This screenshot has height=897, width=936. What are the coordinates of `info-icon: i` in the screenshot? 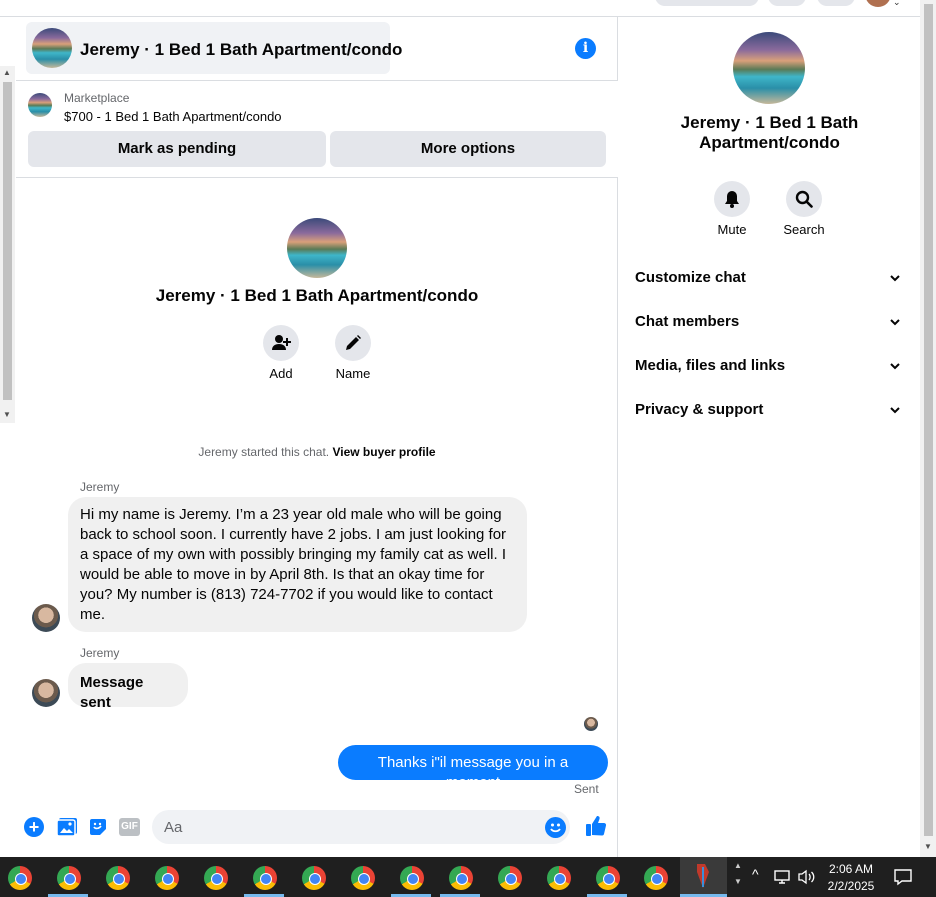 It's located at (585, 48).